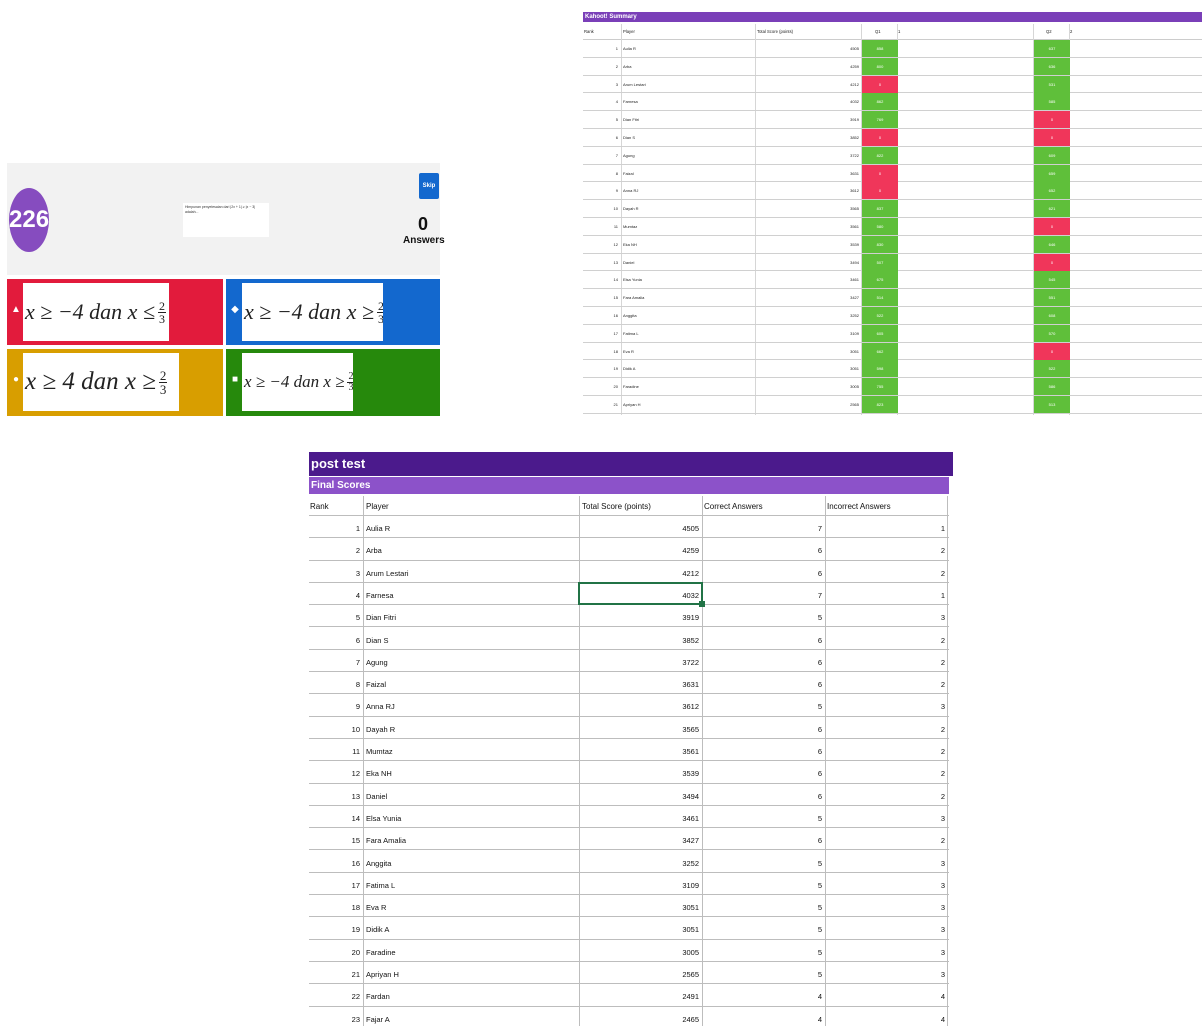 The width and height of the screenshot is (1202, 1026). What do you see at coordinates (628, 351) in the screenshot?
I see `player-cell: Eva R` at bounding box center [628, 351].